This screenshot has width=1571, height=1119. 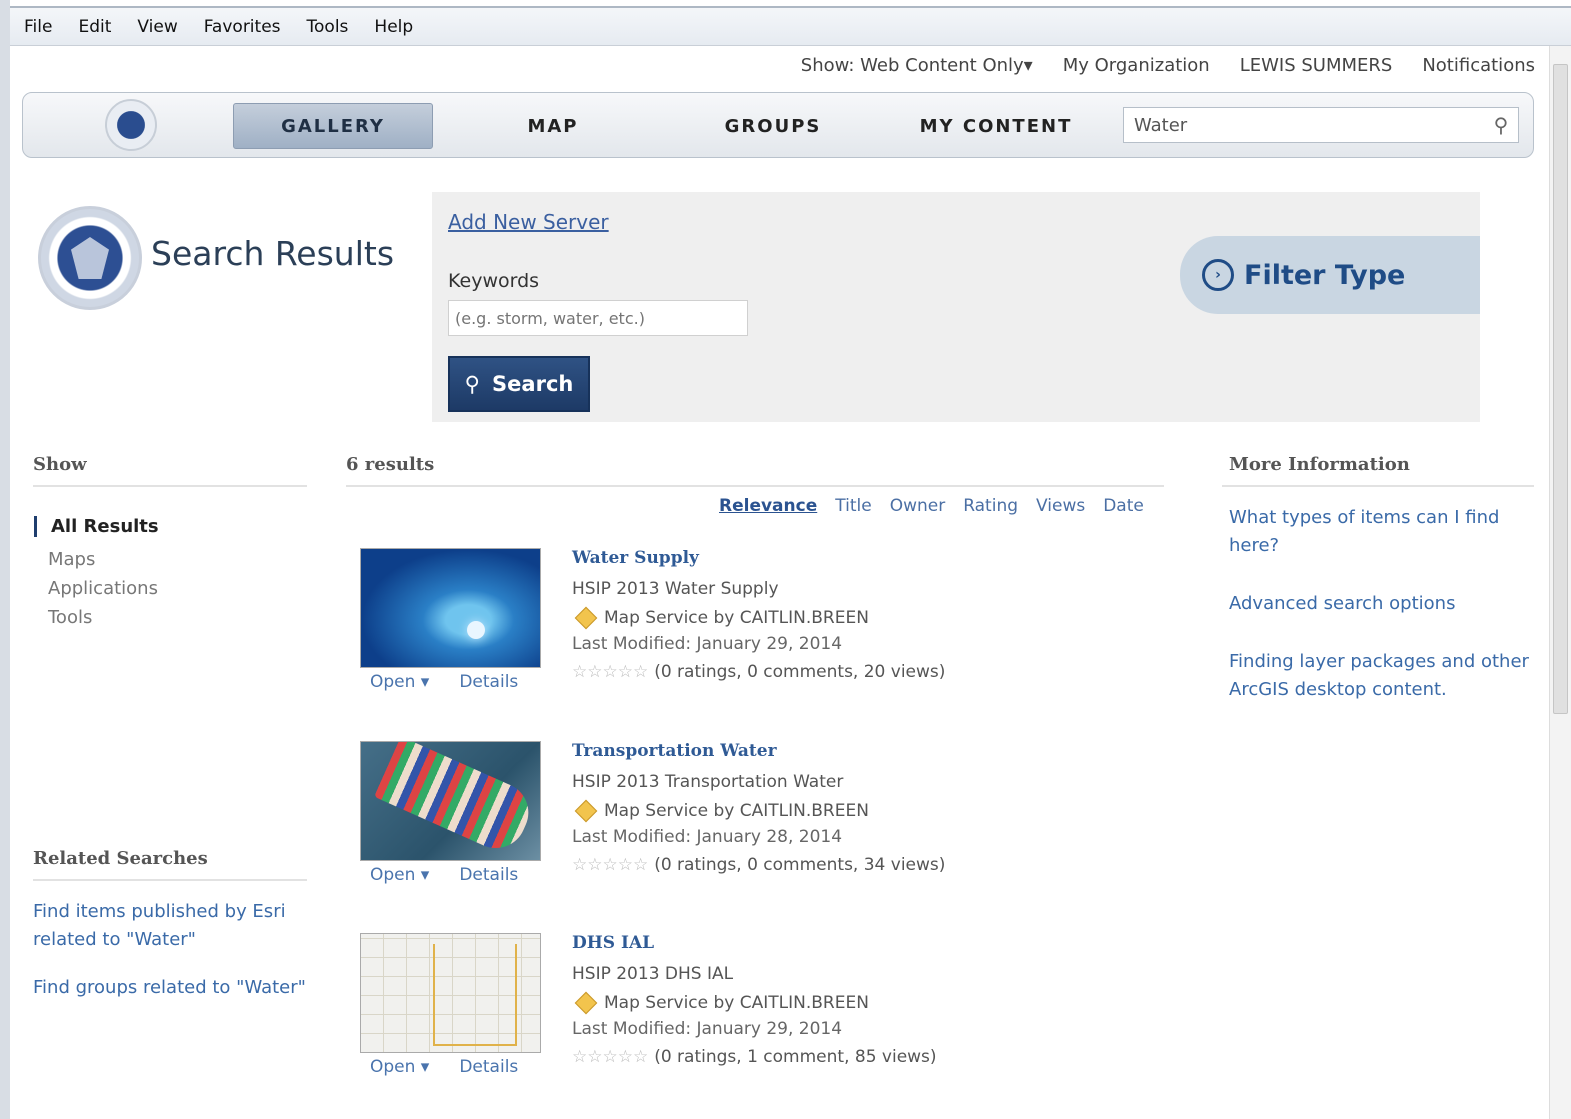 I want to click on result-description: HSIP 2013 Water Supply, so click(x=675, y=589).